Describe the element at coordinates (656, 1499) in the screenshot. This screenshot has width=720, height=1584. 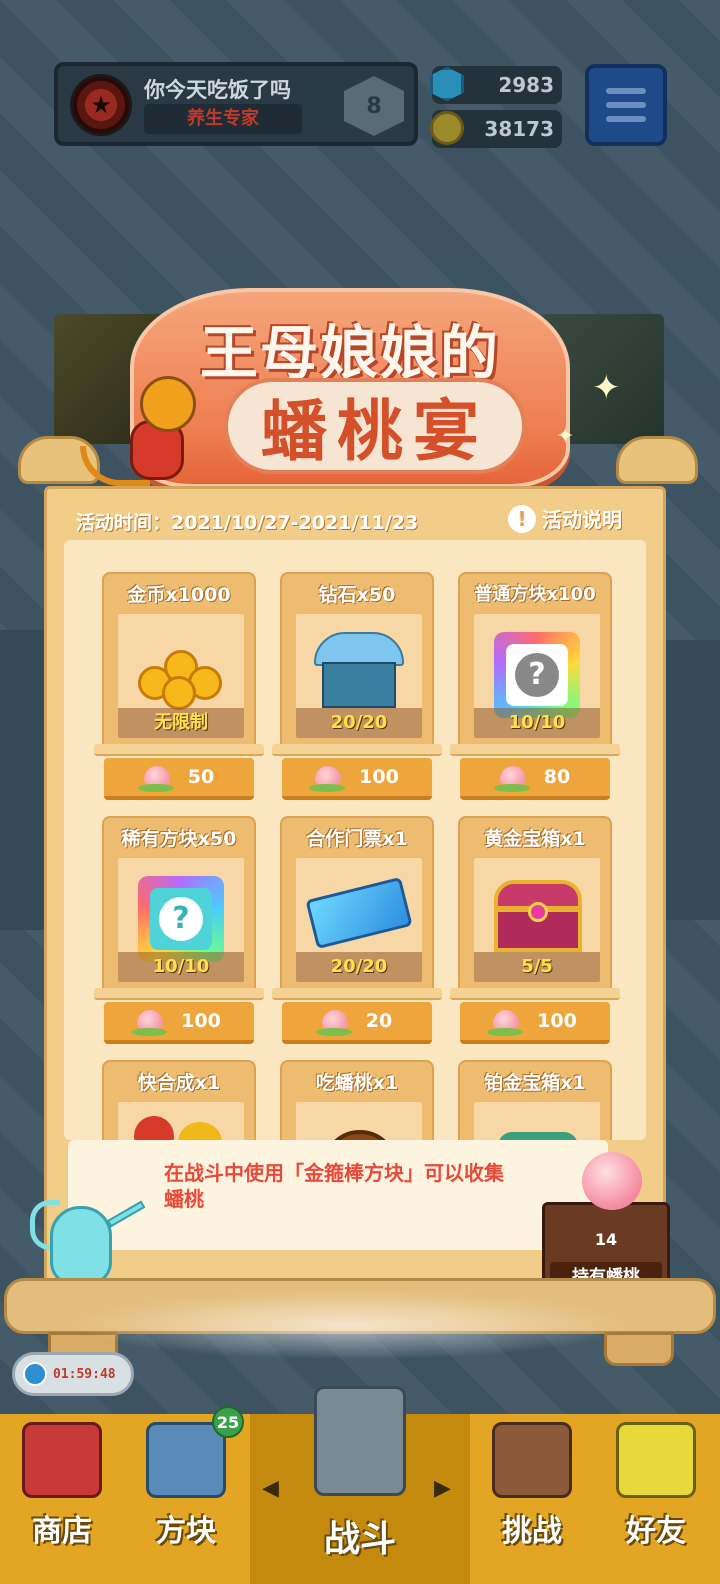
I see `nav-friends: 好友` at that location.